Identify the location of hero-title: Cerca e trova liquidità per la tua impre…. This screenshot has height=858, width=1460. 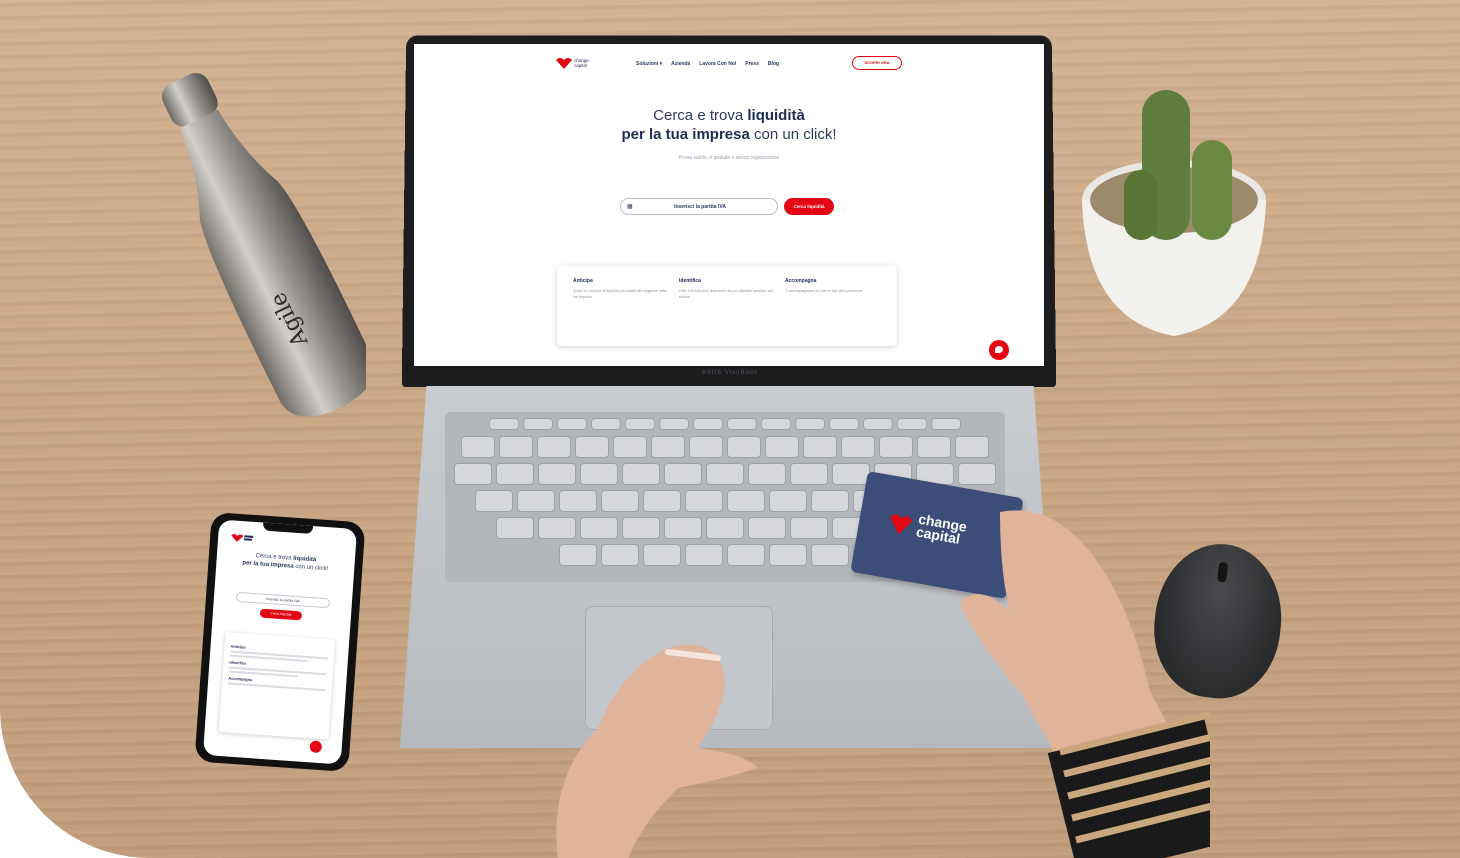
(729, 125).